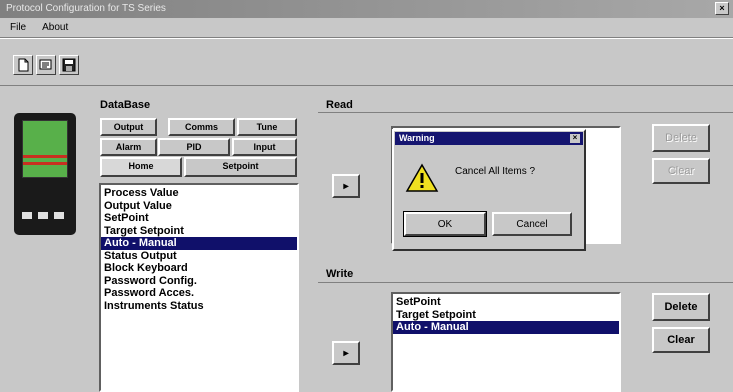 This screenshot has width=733, height=392. I want to click on device-display, so click(45, 149).